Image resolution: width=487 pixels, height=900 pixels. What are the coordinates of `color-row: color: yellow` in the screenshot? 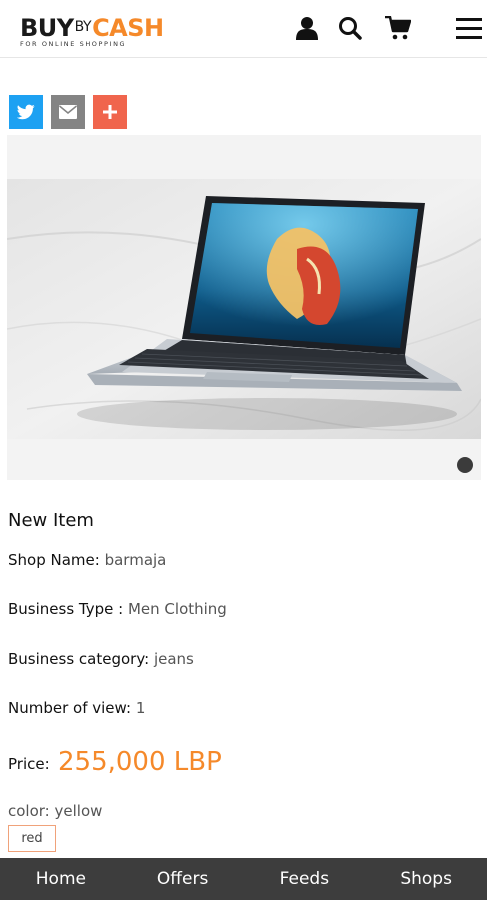 It's located at (55, 811).